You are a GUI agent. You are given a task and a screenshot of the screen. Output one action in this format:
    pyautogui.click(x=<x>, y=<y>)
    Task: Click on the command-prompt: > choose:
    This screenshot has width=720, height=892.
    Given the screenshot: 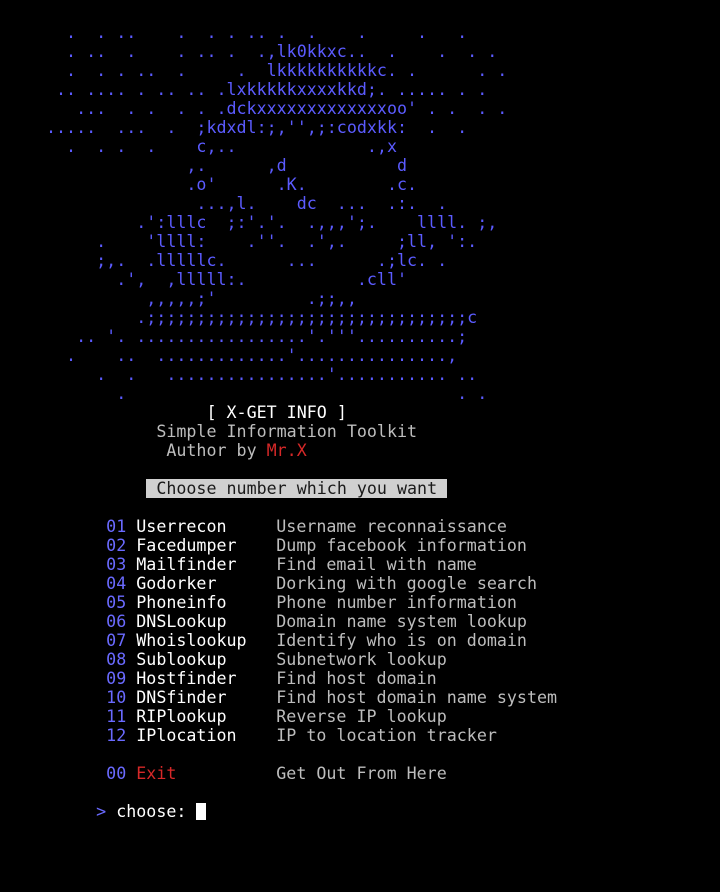 What is the action you would take?
    pyautogui.click(x=301, y=811)
    